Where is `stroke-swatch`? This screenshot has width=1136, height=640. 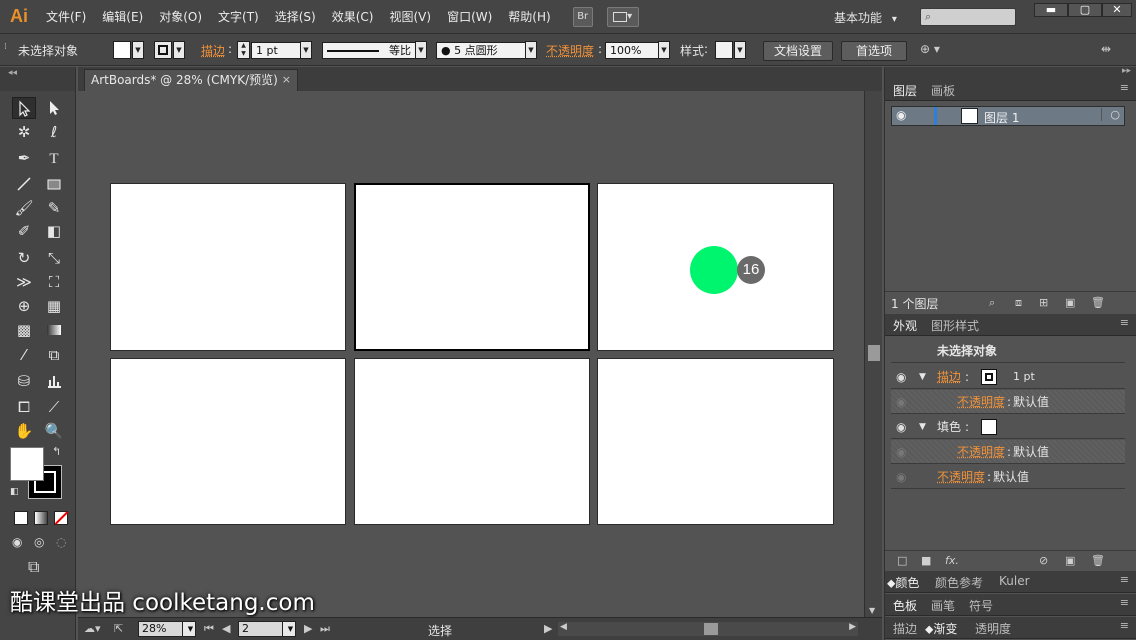
stroke-swatch is located at coordinates (163, 50).